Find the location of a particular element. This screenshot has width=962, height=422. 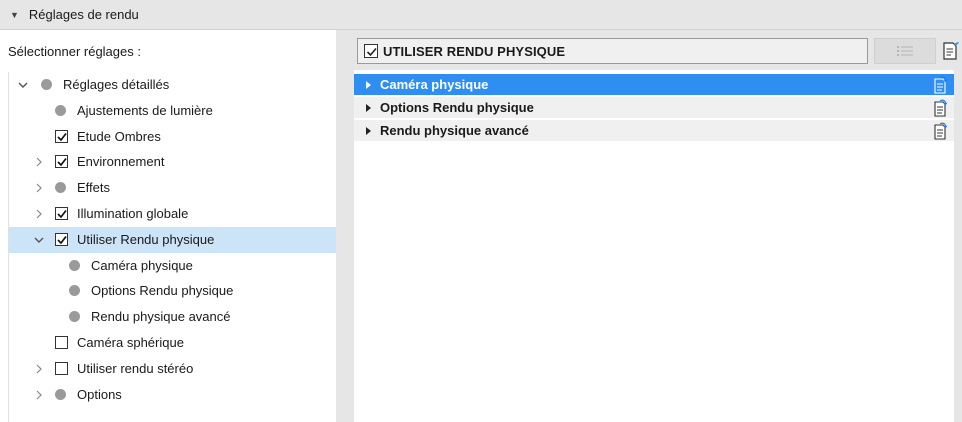

list-view-icon is located at coordinates (905, 51).